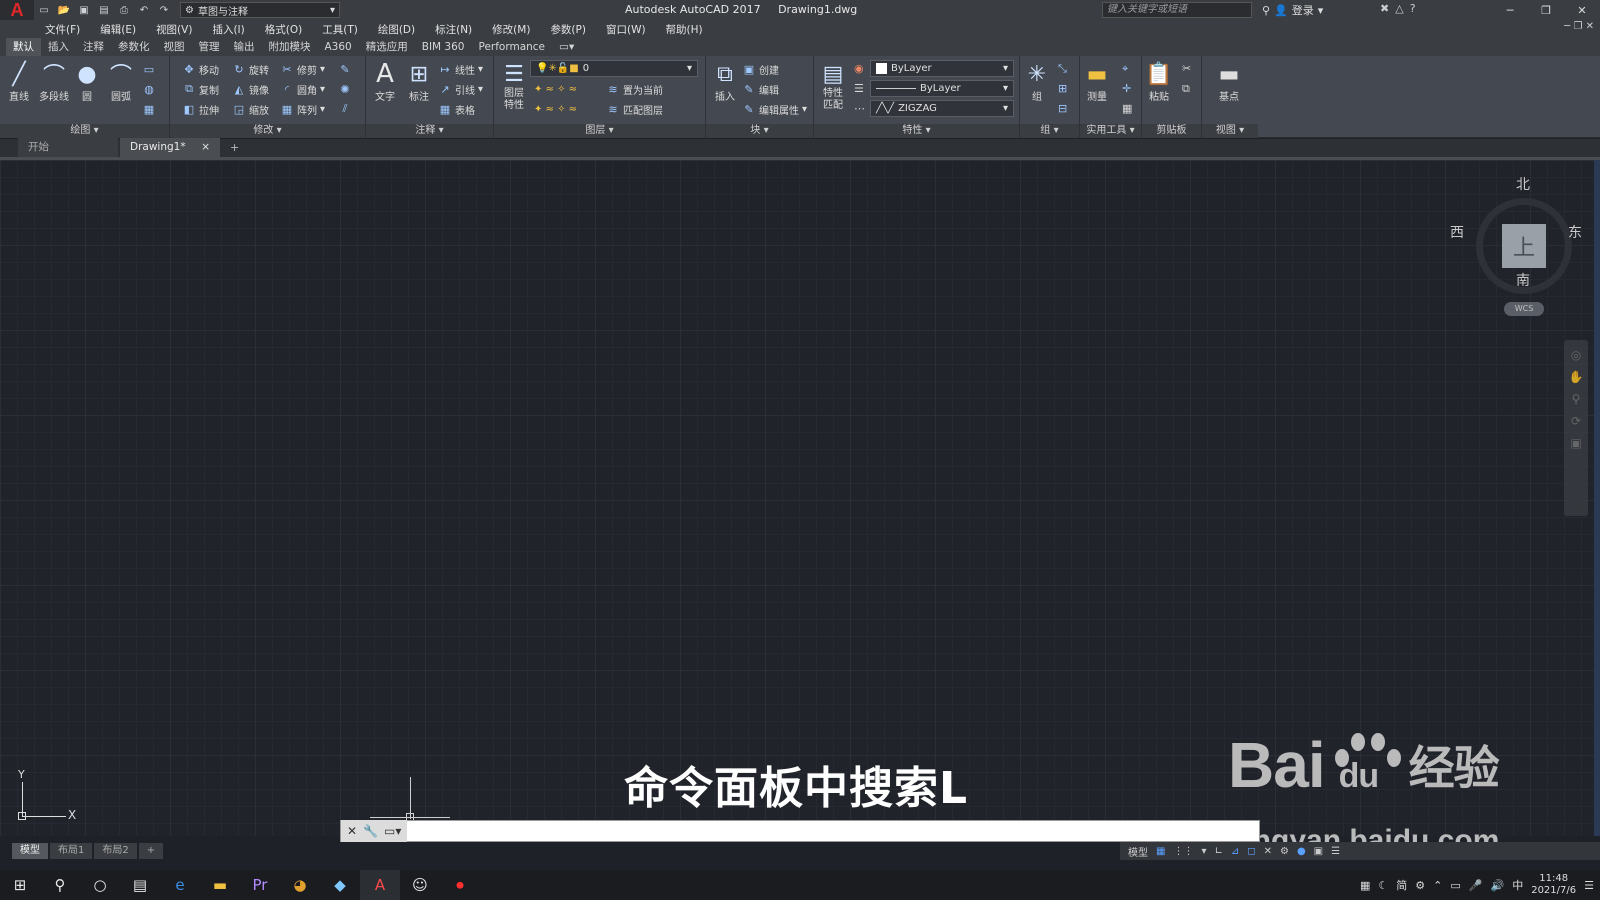  What do you see at coordinates (859, 68) in the screenshot?
I see `color-wheel-icon: ◉` at bounding box center [859, 68].